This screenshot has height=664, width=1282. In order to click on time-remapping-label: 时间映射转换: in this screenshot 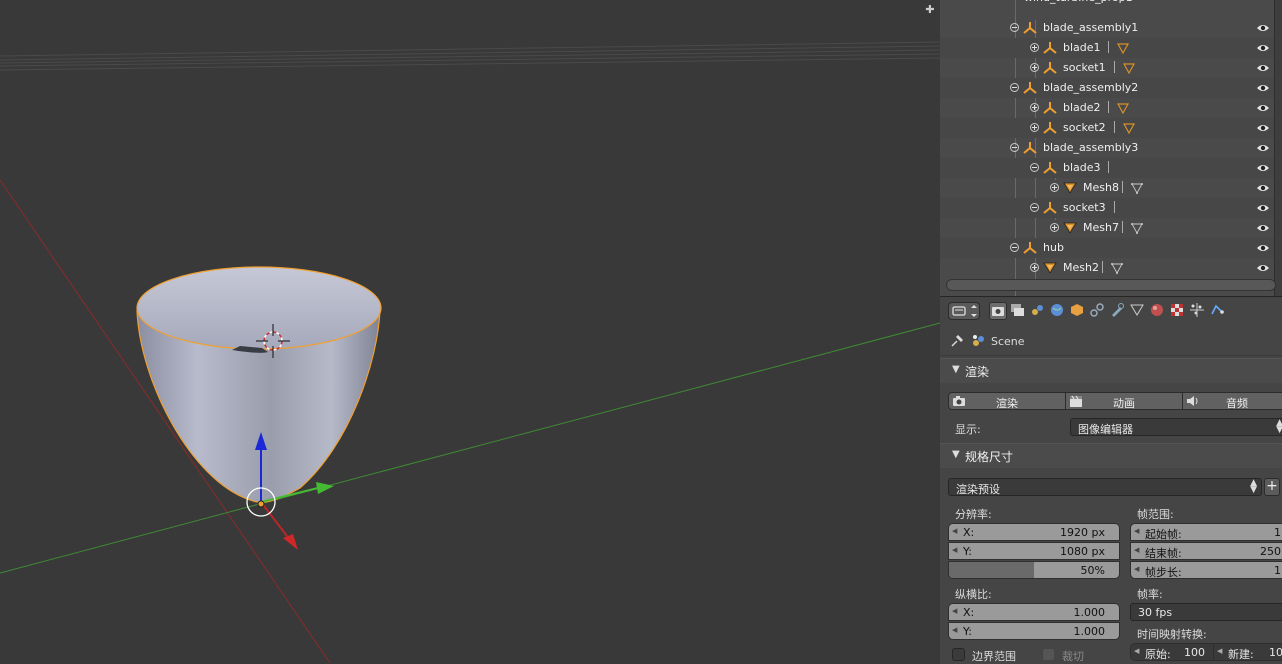, I will do `click(1172, 634)`.